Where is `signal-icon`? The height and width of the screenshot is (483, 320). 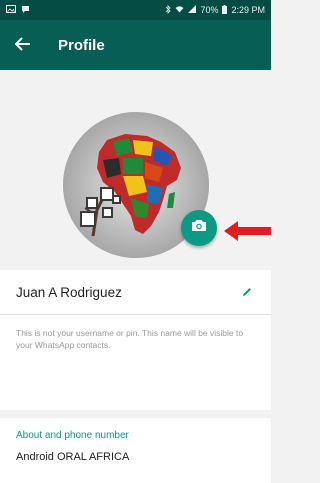
signal-icon is located at coordinates (192, 10).